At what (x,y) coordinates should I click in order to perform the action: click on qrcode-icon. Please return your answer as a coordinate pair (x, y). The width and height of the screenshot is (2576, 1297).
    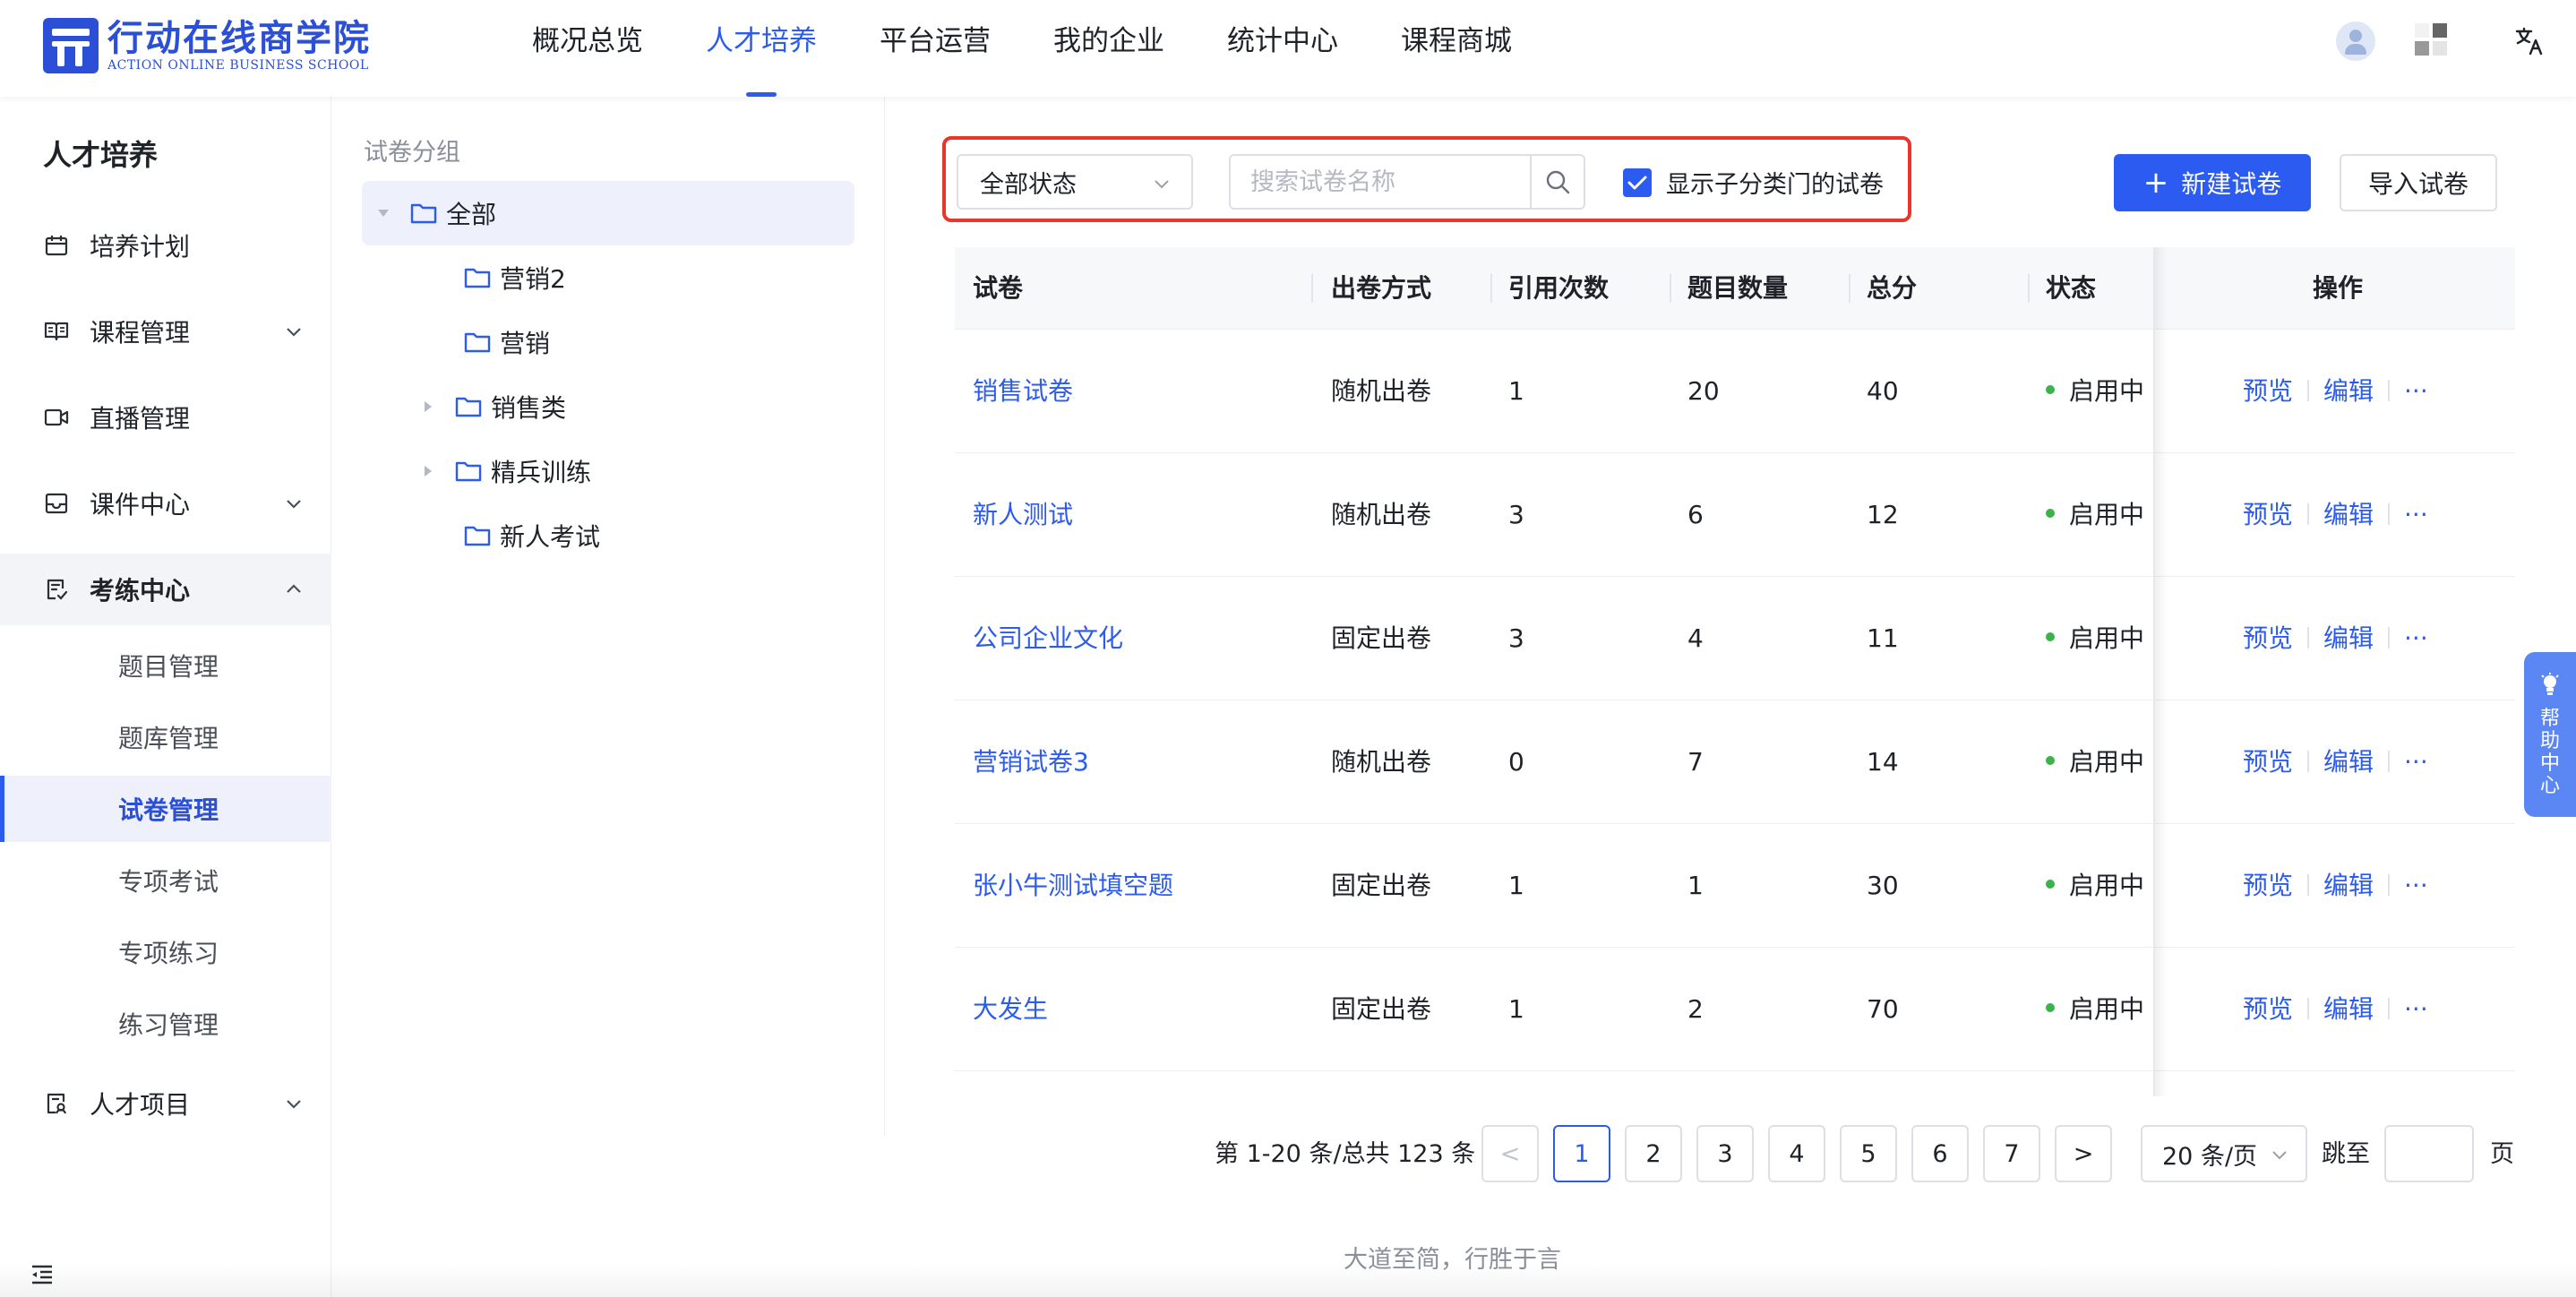
    Looking at the image, I should click on (2431, 41).